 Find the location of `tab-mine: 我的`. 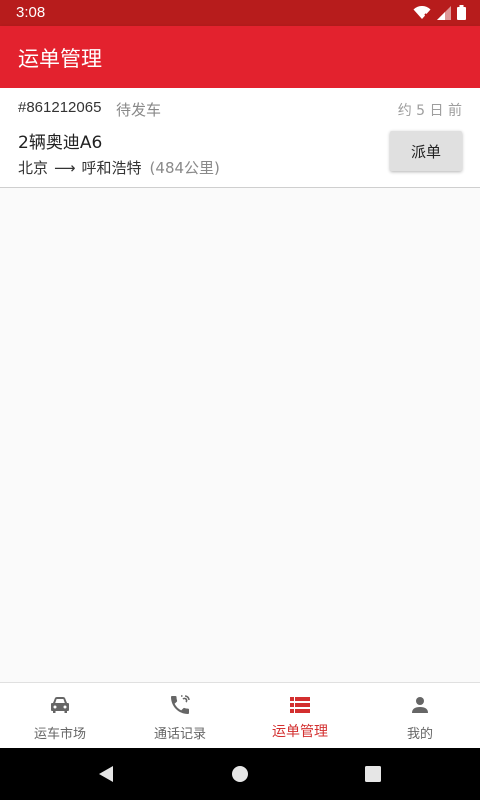

tab-mine: 我的 is located at coordinates (420, 716).